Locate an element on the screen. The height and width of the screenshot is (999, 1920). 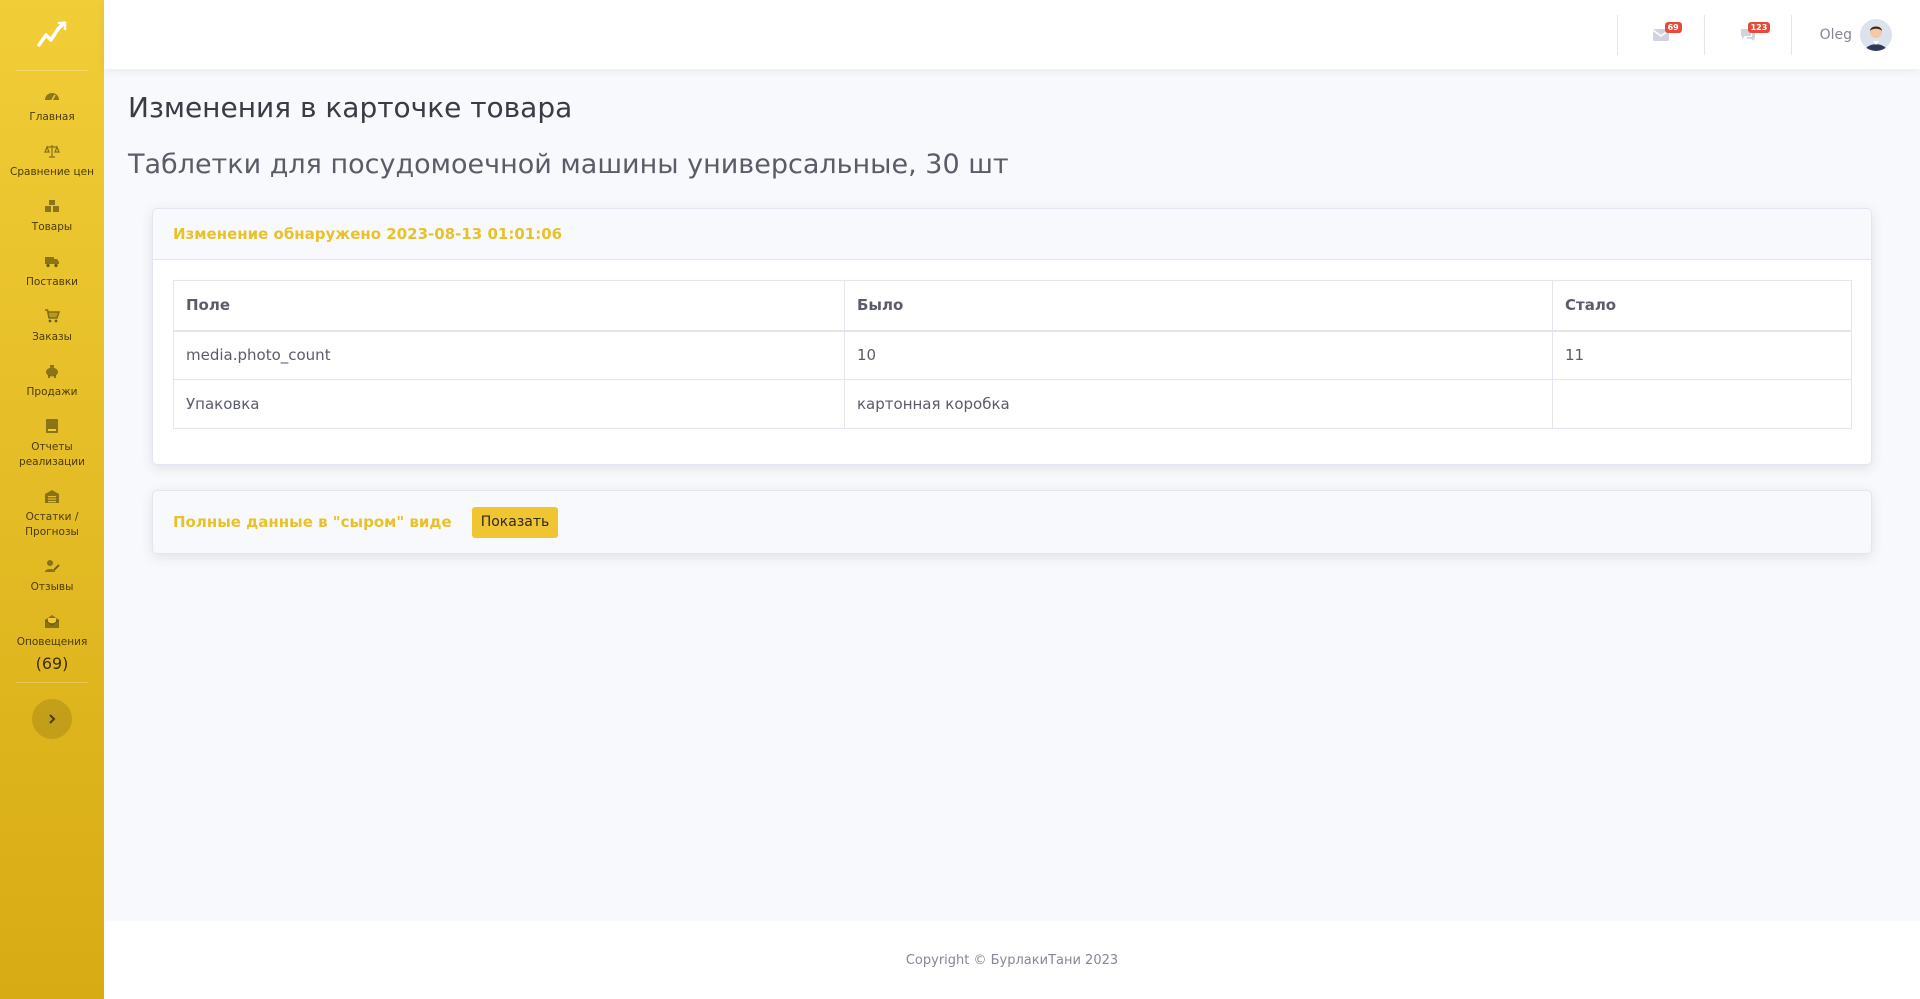
table-cell: 10 is located at coordinates (1198, 355).